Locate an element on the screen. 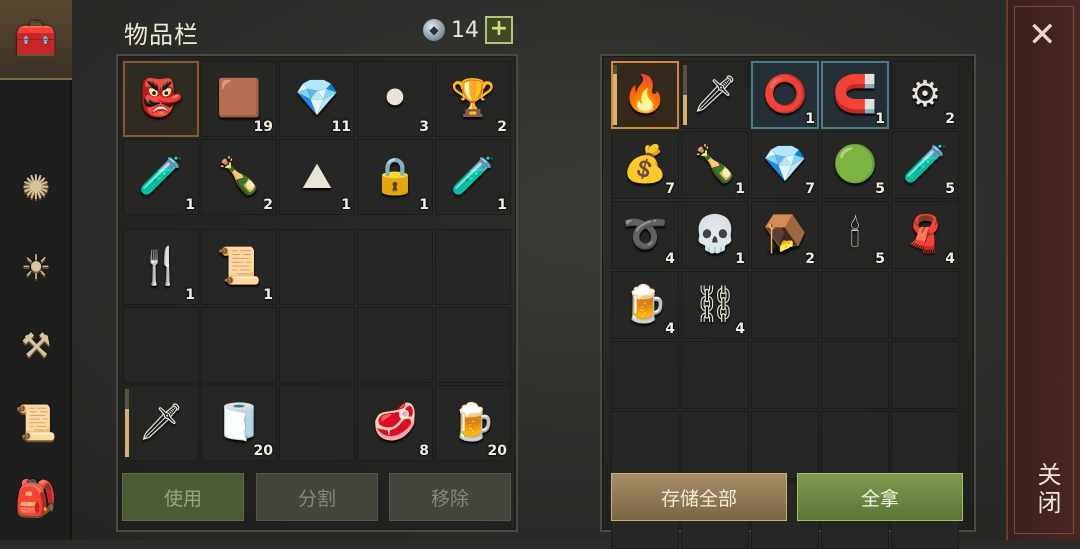 The image size is (1080, 549). skull-icon: 💀 is located at coordinates (715, 234).